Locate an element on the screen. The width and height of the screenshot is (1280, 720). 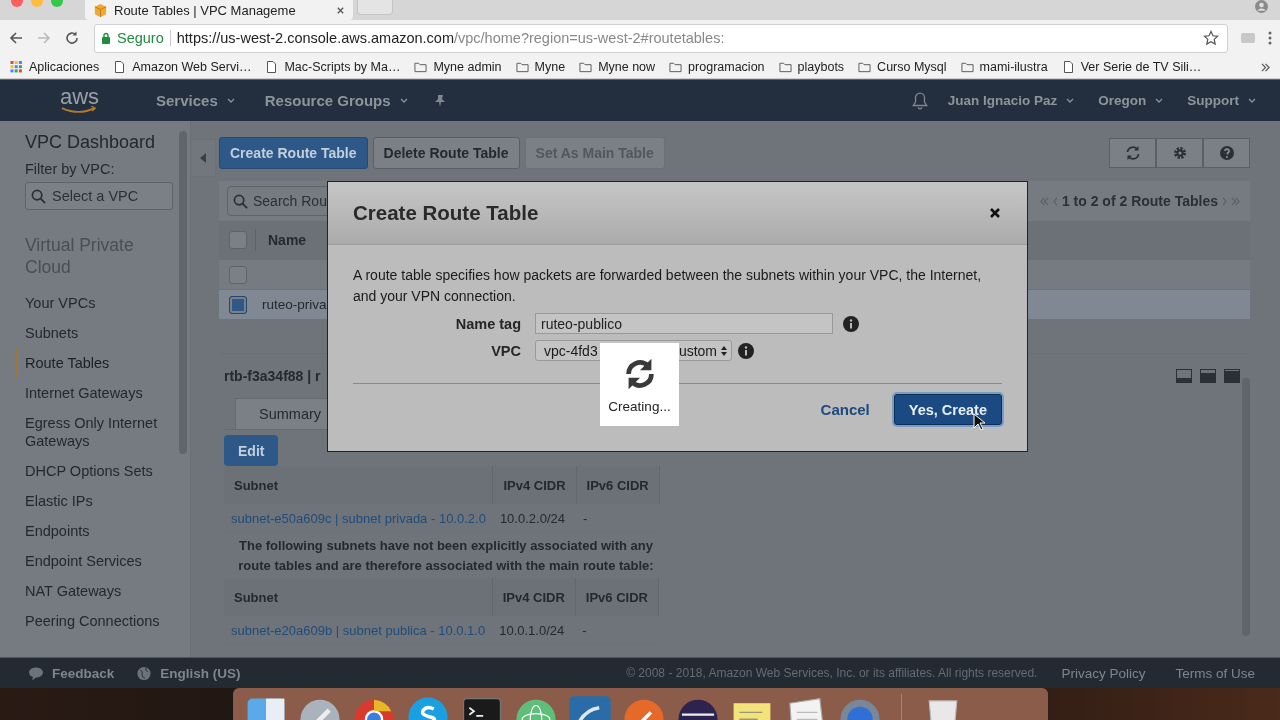
footer-link: Privacy Policy is located at coordinates (1103, 673).